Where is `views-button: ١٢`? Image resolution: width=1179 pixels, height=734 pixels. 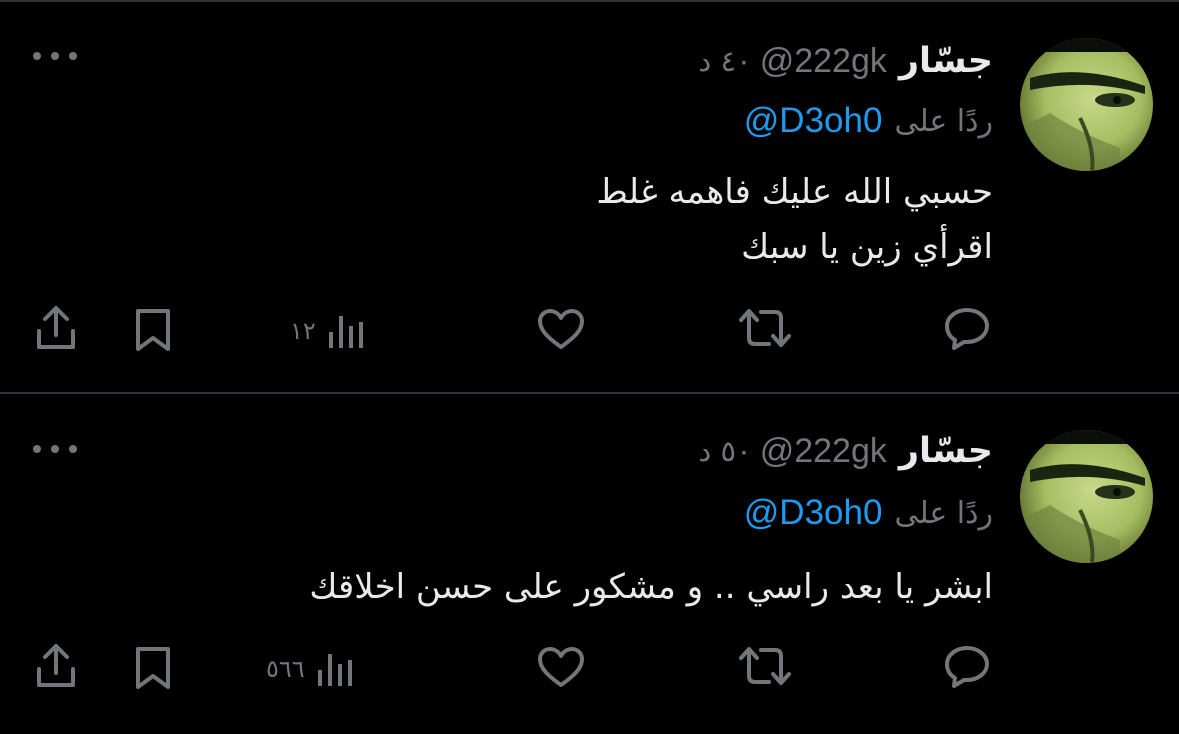 views-button: ١٢ is located at coordinates (327, 331).